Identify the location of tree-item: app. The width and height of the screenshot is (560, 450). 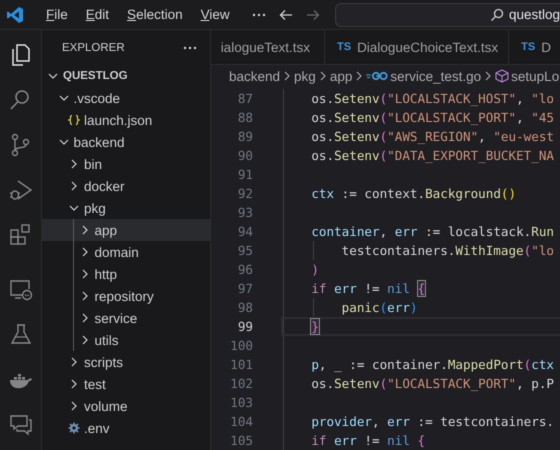
(126, 230).